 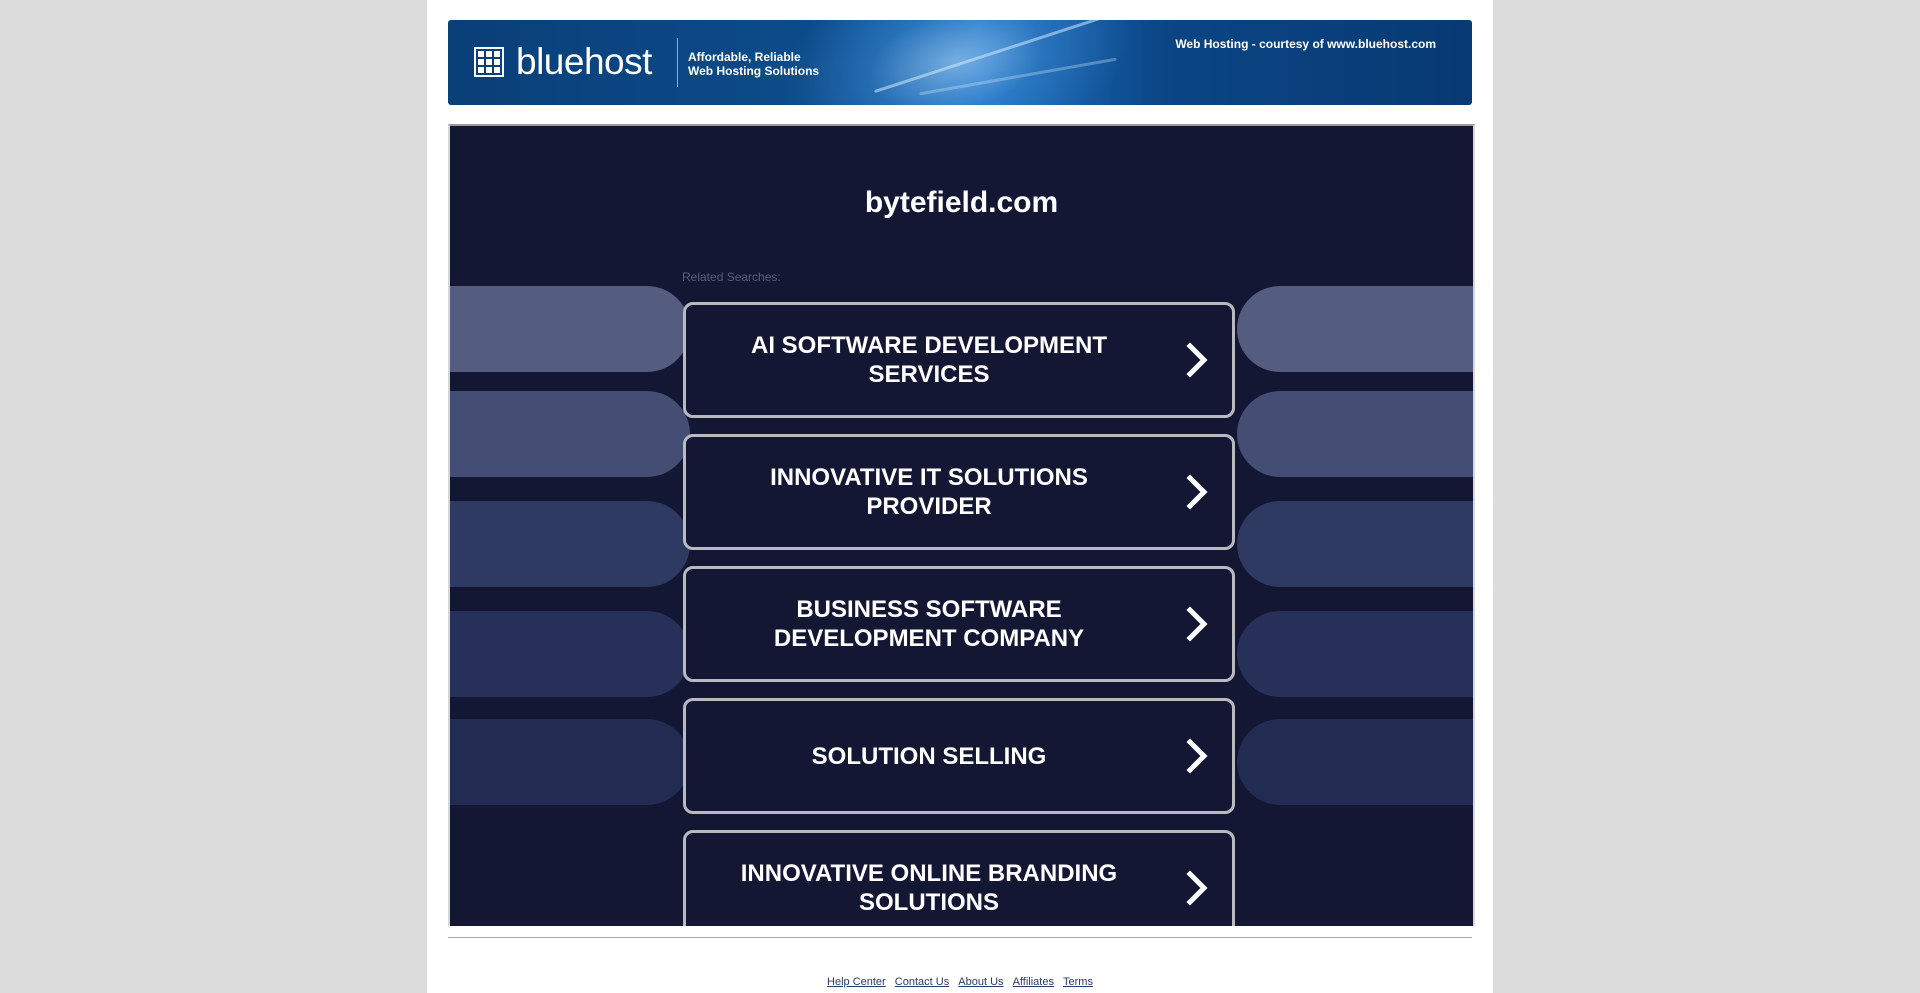 I want to click on logo-wordmark: bluehost, so click(x=584, y=62).